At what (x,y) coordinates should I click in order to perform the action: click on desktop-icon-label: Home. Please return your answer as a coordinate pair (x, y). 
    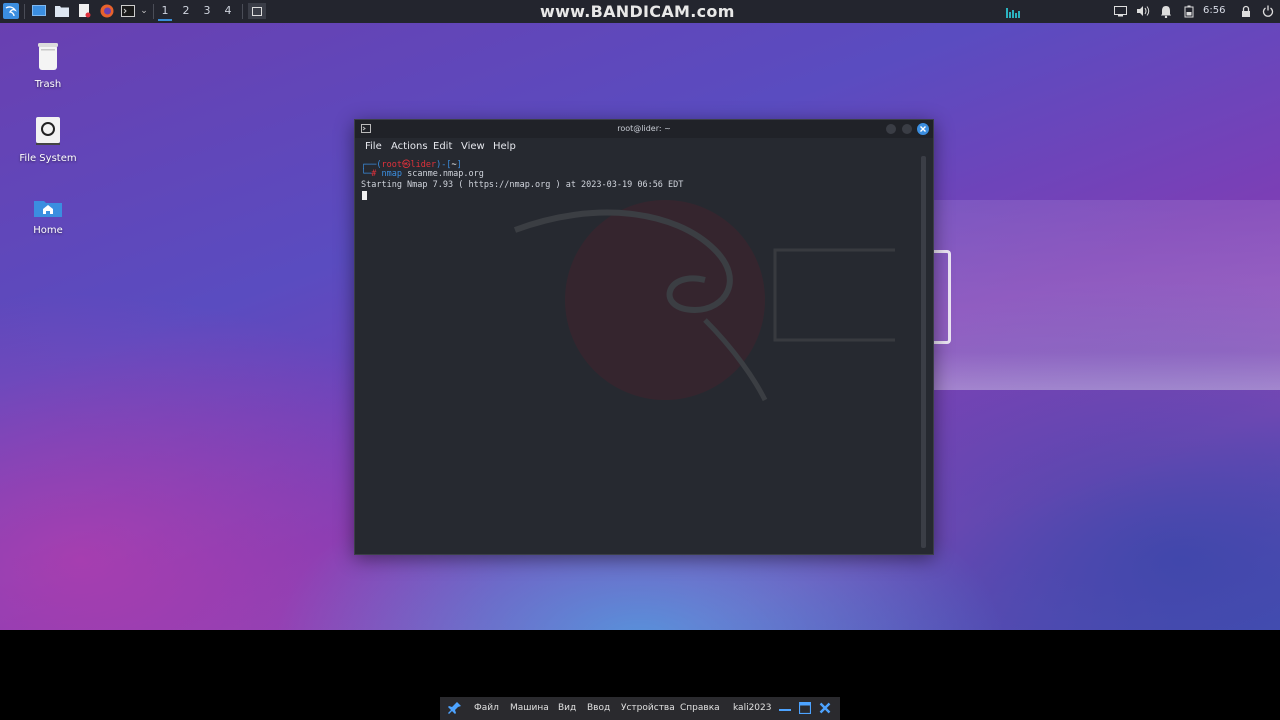
    Looking at the image, I should click on (48, 230).